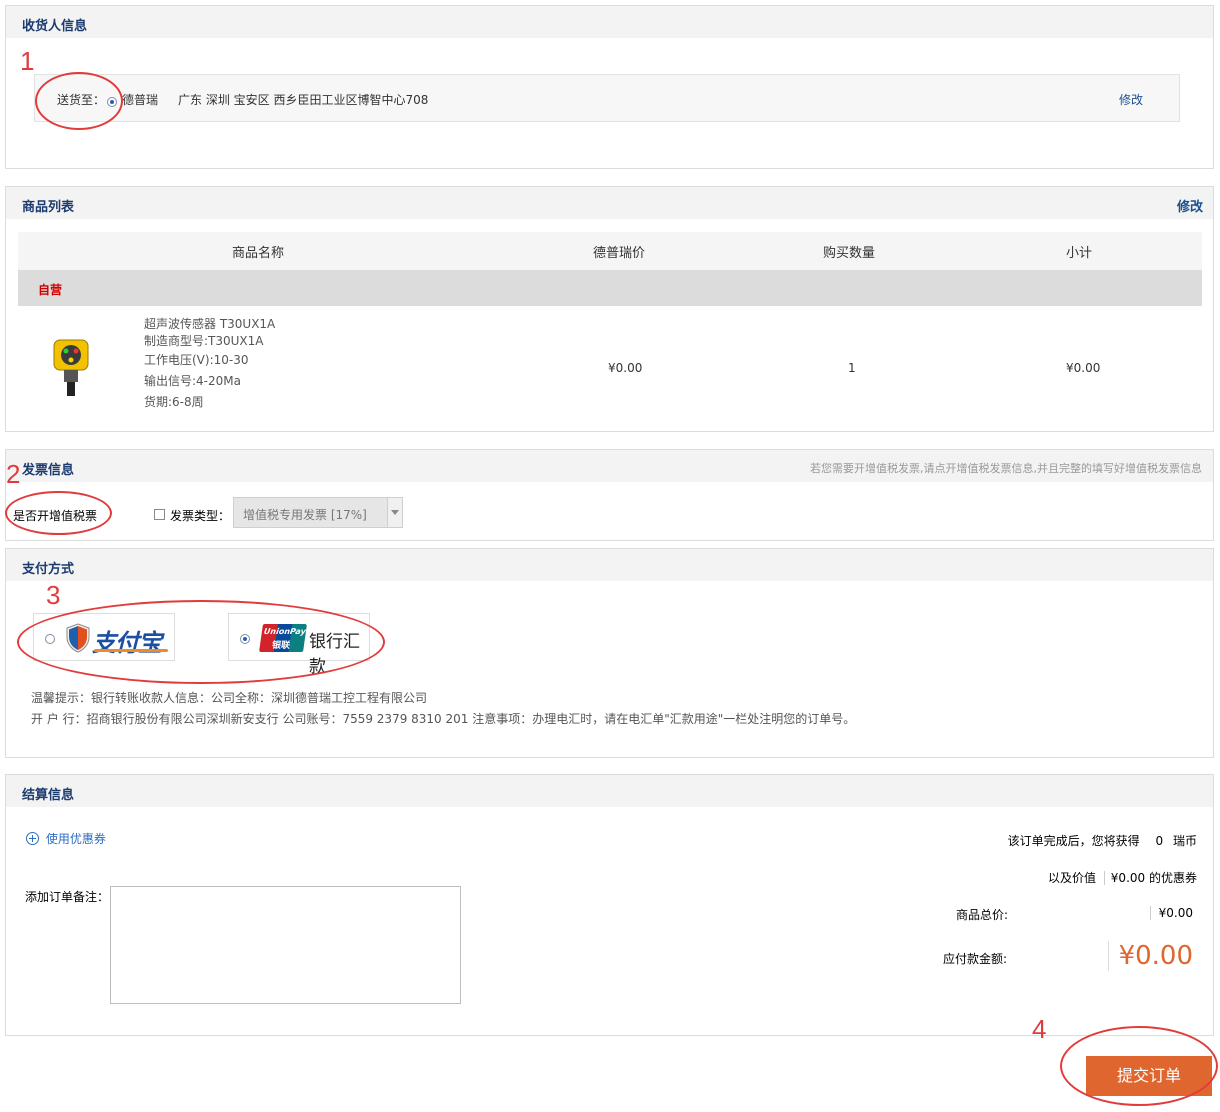 This screenshot has height=1112, width=1220. I want to click on column-header-name: 商品名称, so click(258, 253).